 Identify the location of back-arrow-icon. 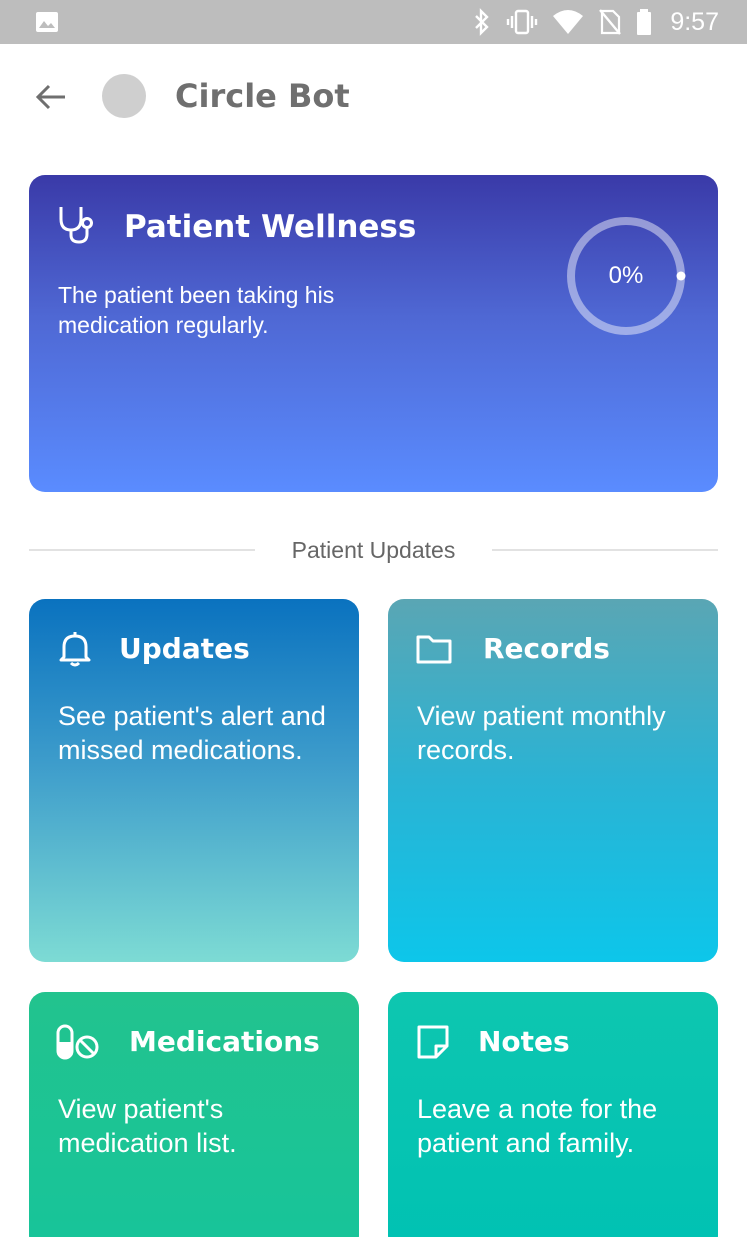
(50, 97).